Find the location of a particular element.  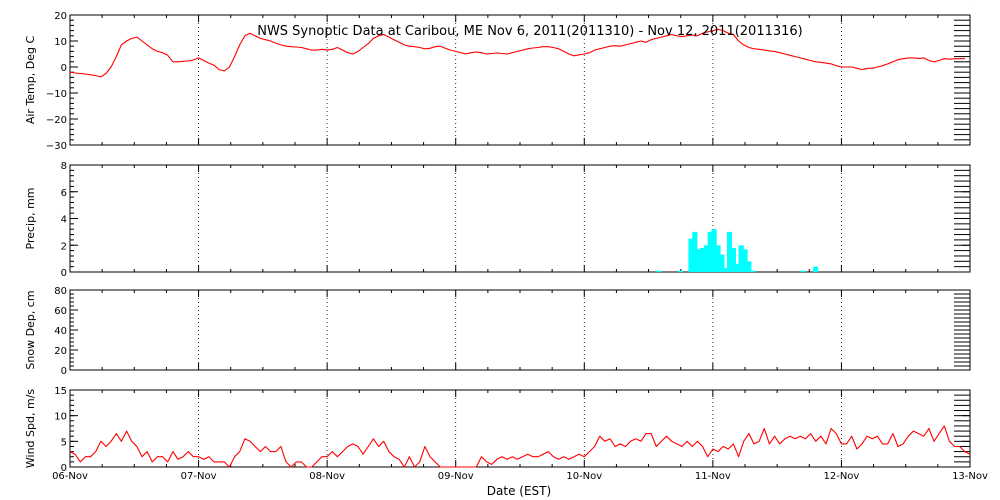

precip-y-tick-label: 8 is located at coordinates (64, 166).